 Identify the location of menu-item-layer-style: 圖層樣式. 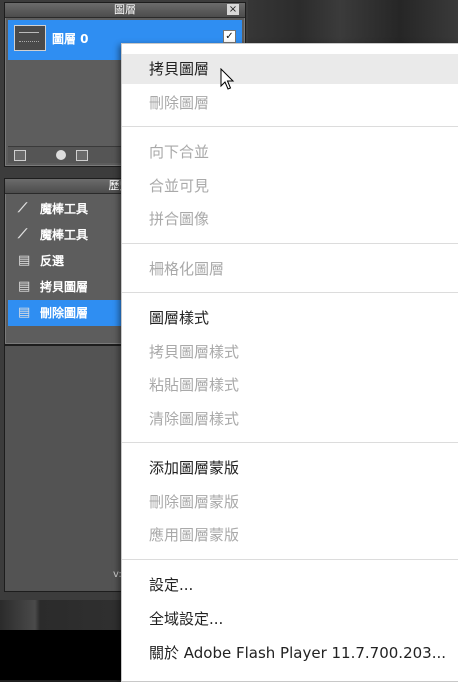
(290, 318).